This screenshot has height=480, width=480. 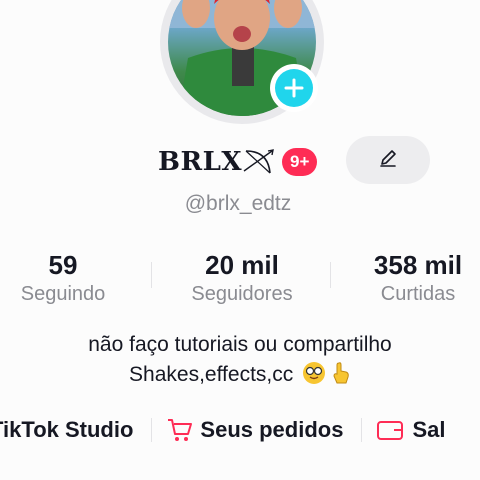 I want to click on balance-label: Sal, so click(x=429, y=429).